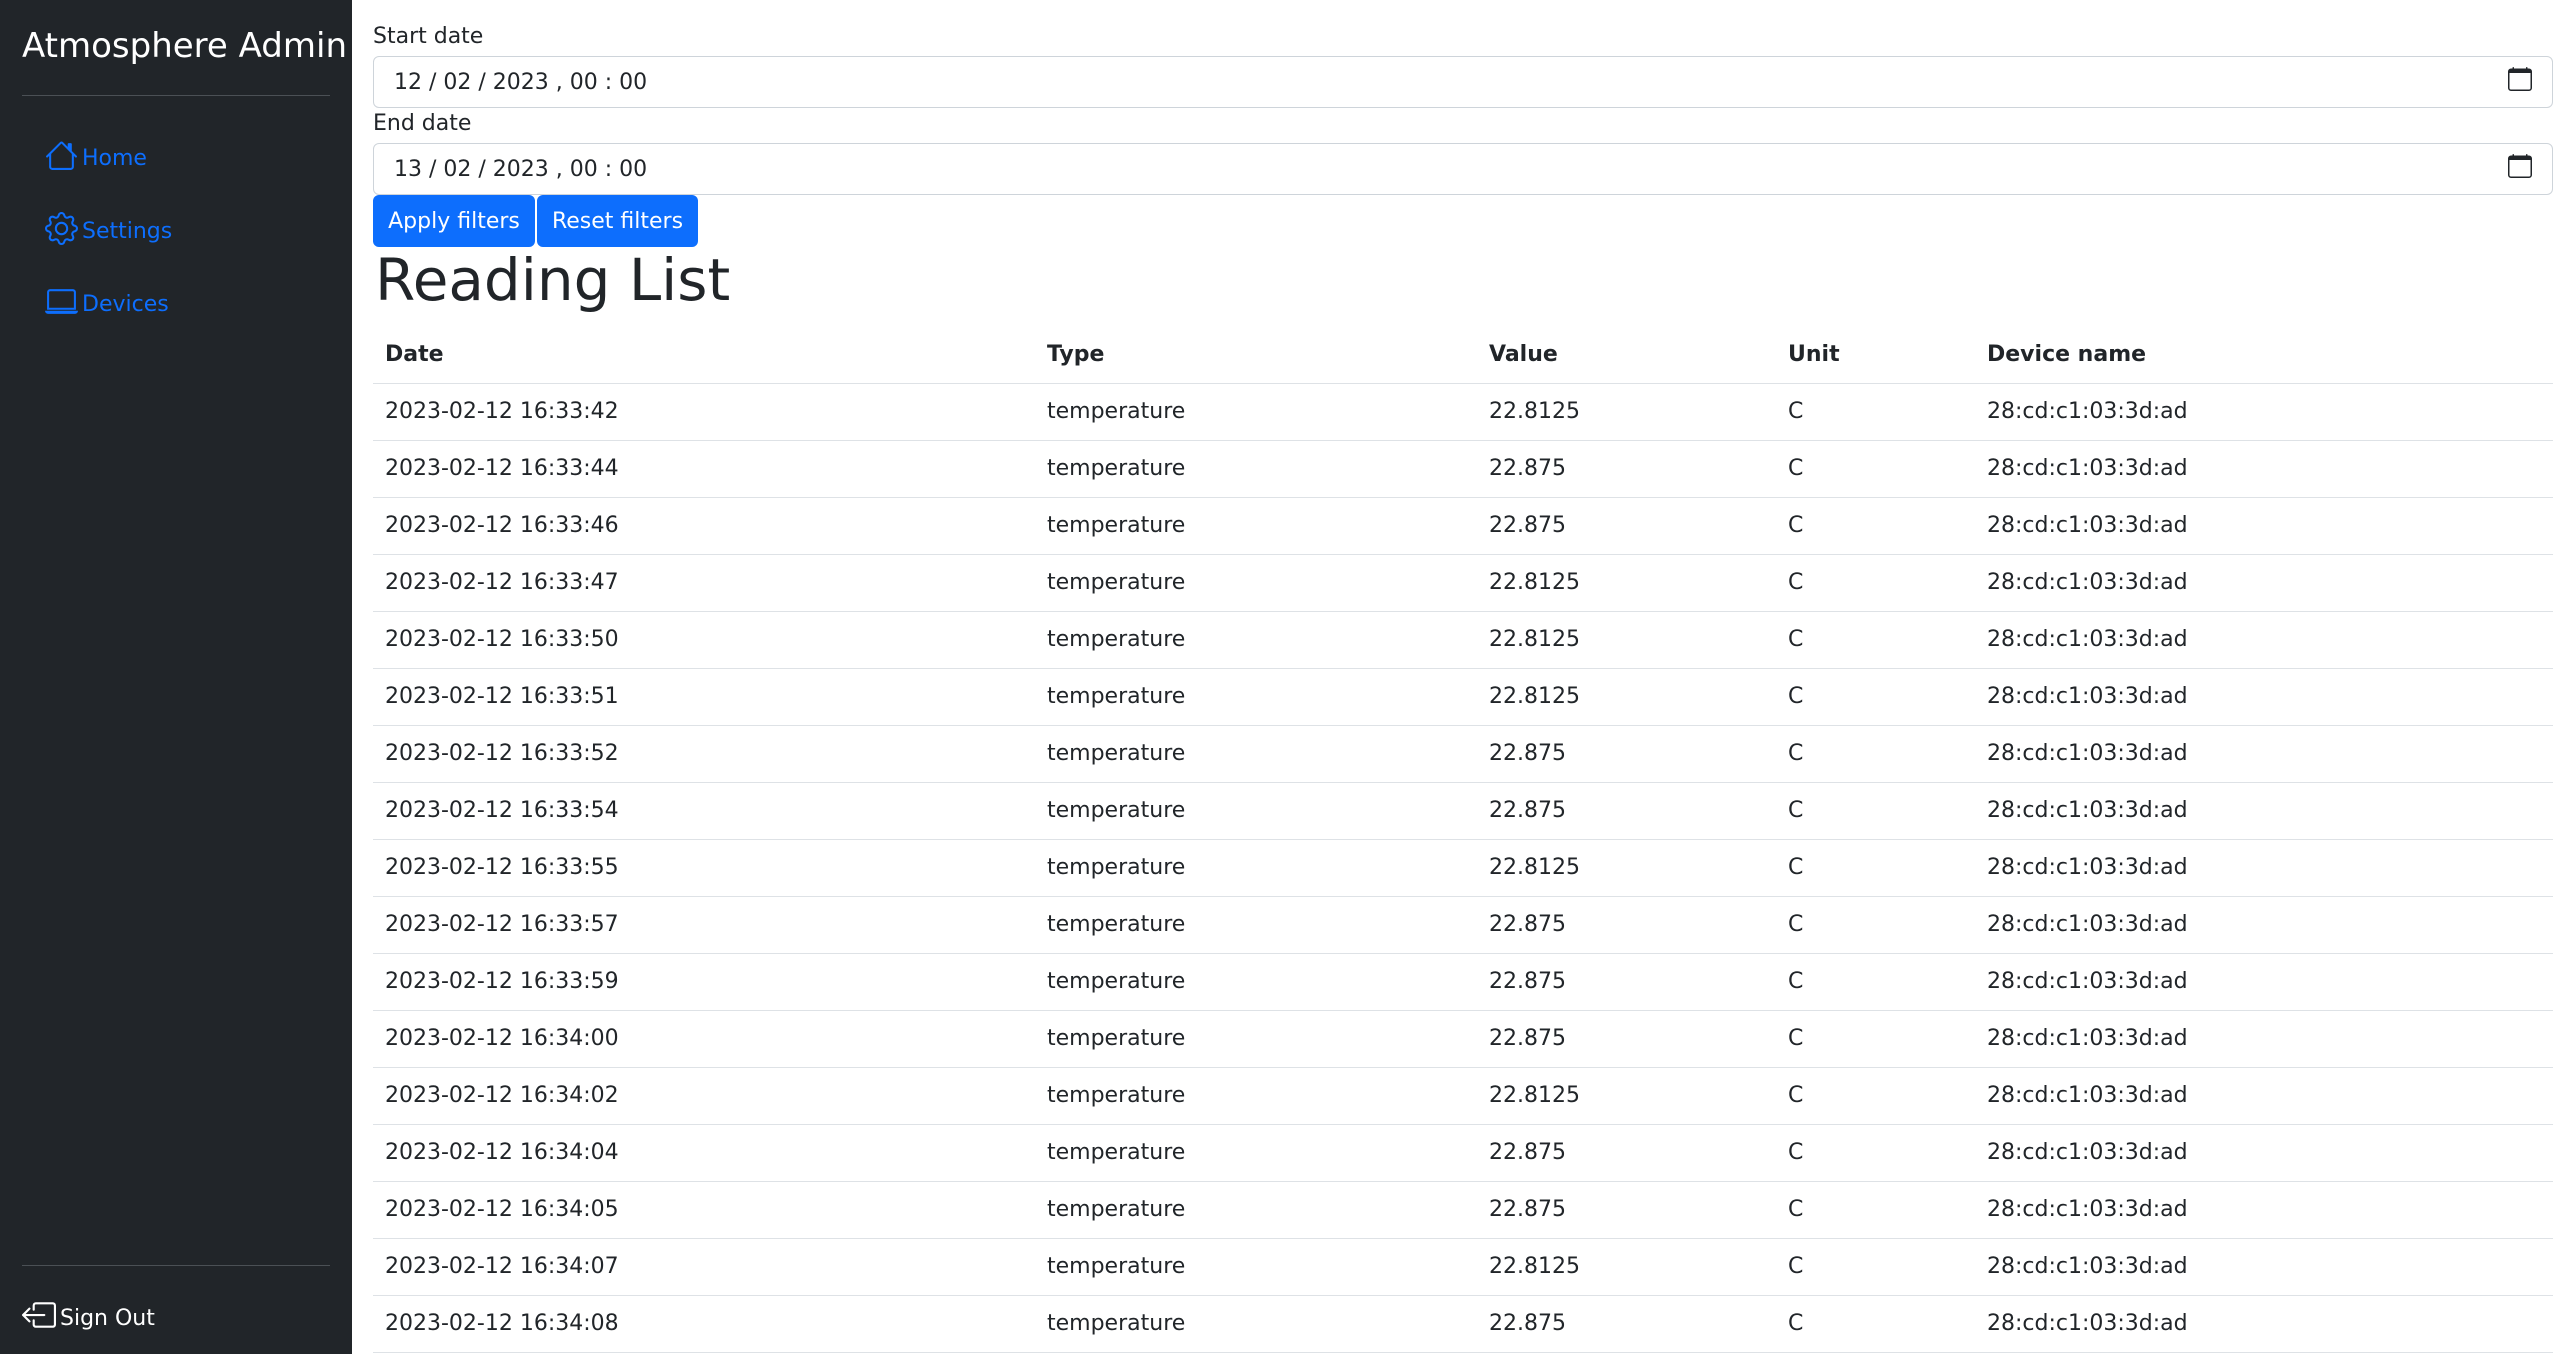  Describe the element at coordinates (704, 697) in the screenshot. I see `cell-date: 2023-02-12 16:33:51` at that location.